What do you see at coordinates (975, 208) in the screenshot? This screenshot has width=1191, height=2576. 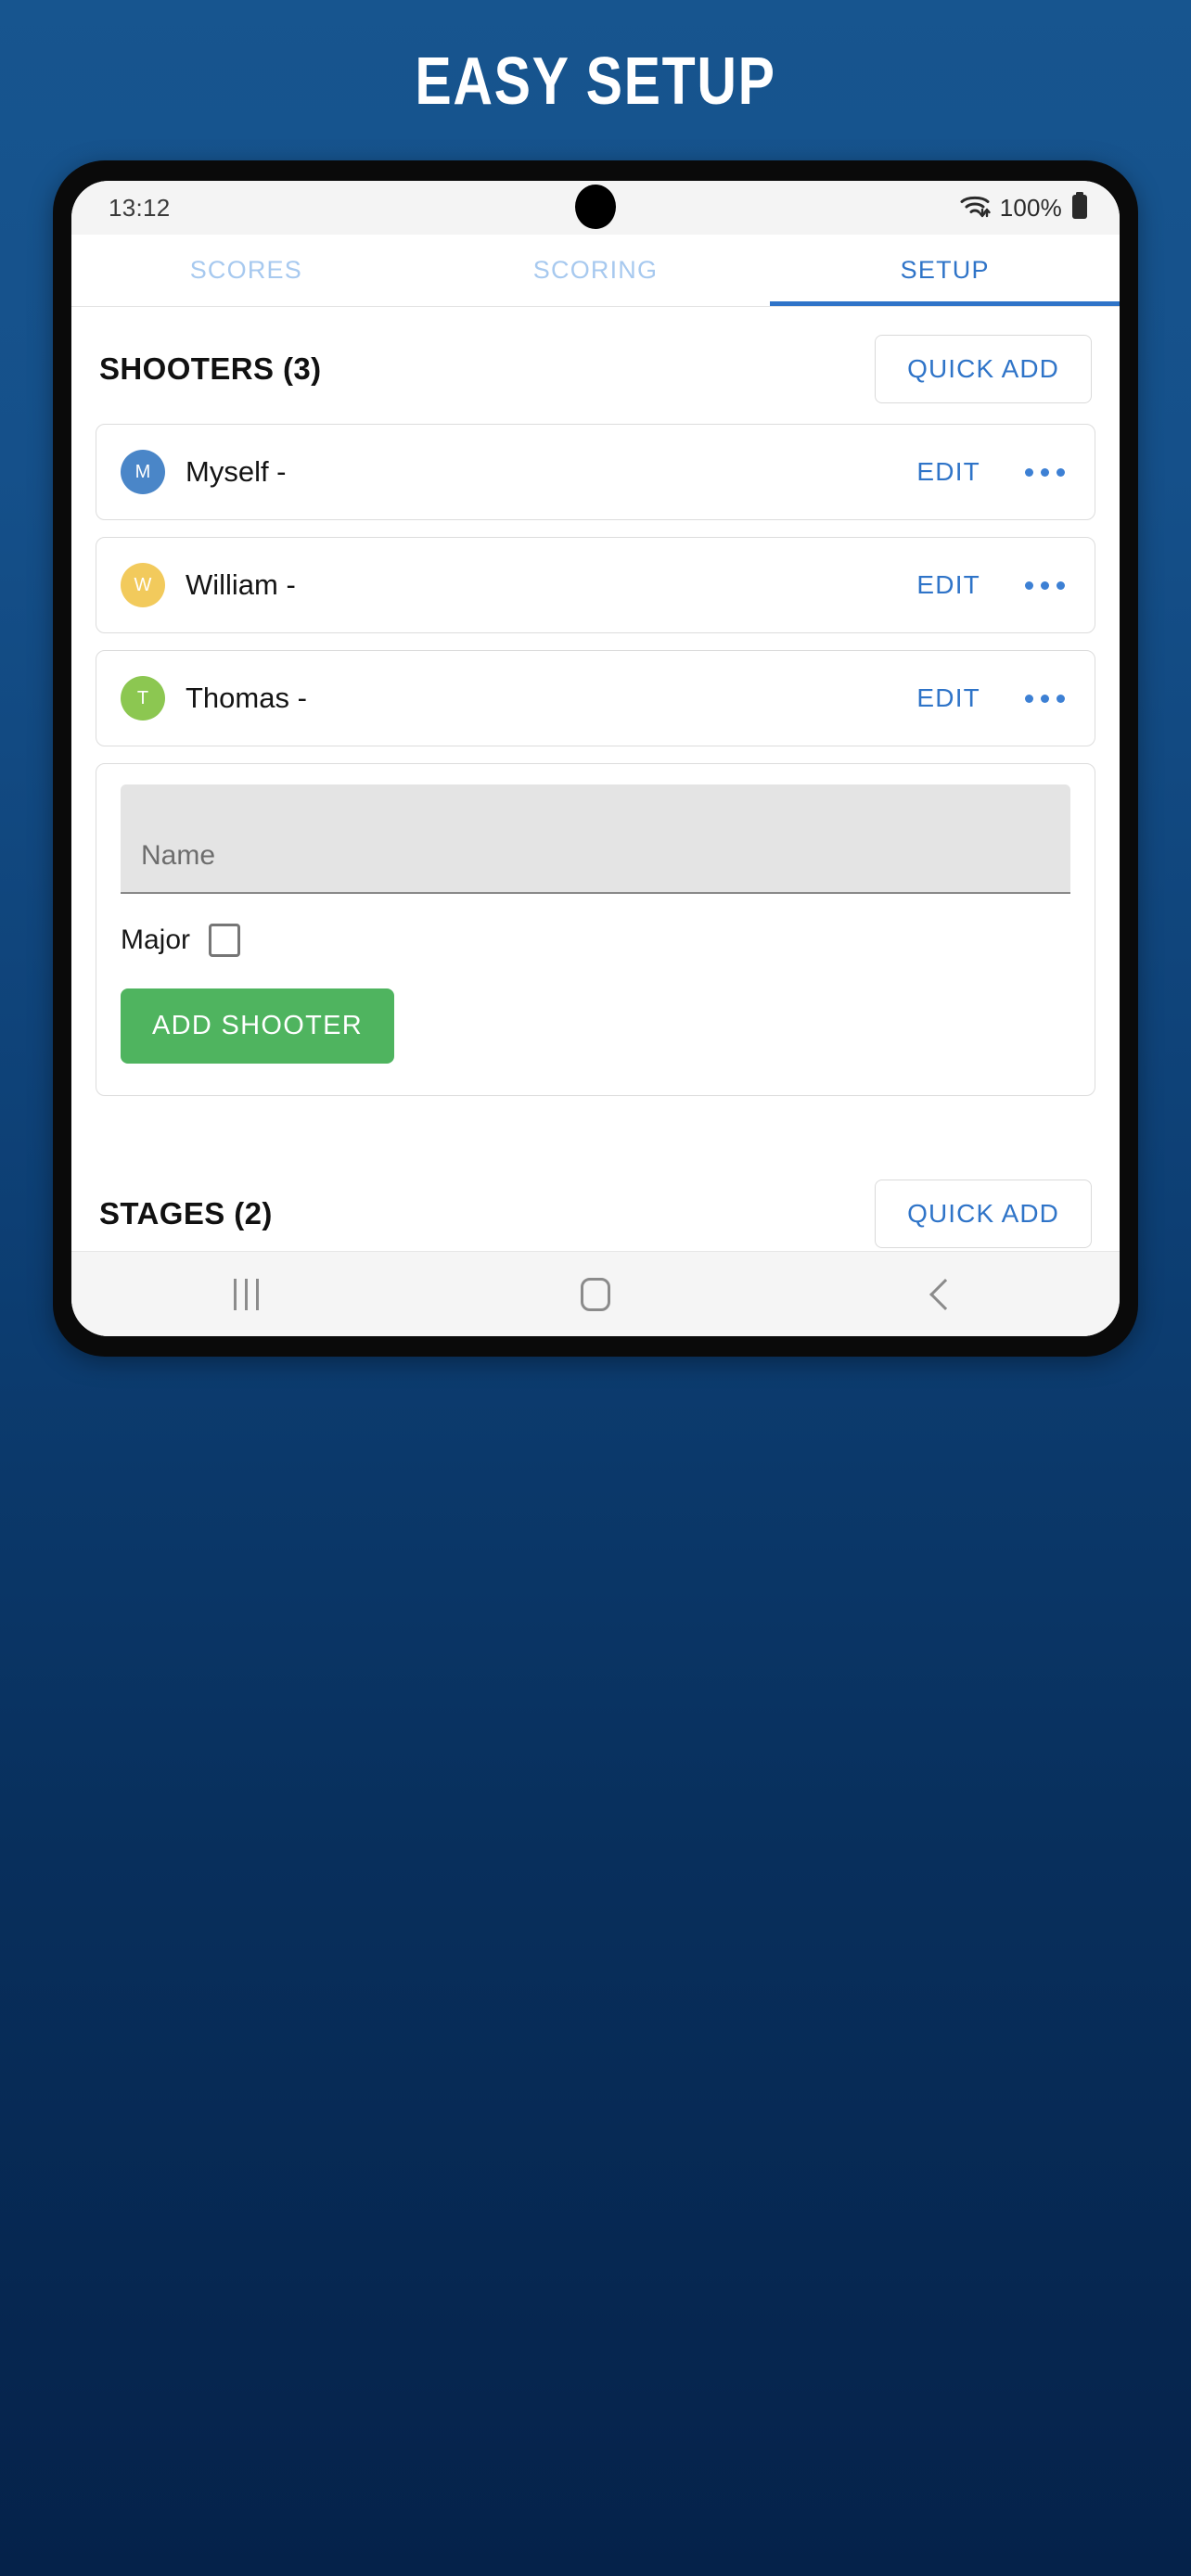 I see `wifi-icon` at bounding box center [975, 208].